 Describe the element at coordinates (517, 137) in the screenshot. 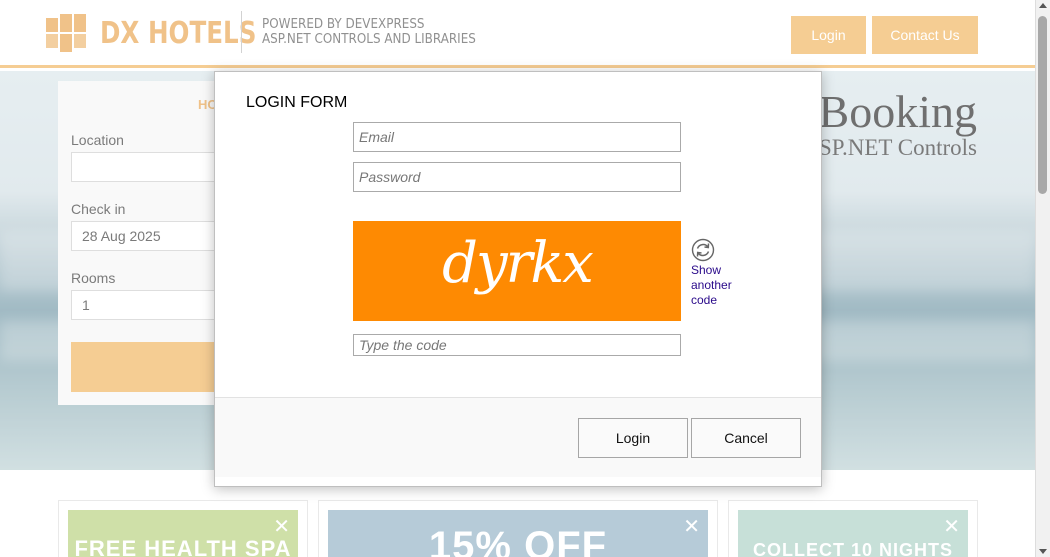

I see `email-input` at that location.